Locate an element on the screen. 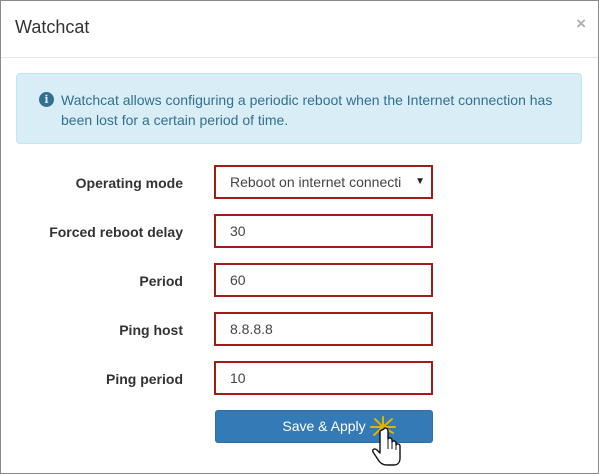 This screenshot has width=599, height=474. operating-mode-label: Operating mode is located at coordinates (129, 183).